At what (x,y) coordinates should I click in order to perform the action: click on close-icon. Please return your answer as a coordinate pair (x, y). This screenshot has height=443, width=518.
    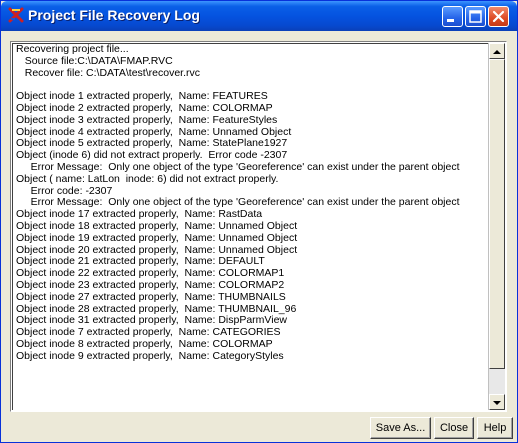
    Looking at the image, I should click on (498, 16).